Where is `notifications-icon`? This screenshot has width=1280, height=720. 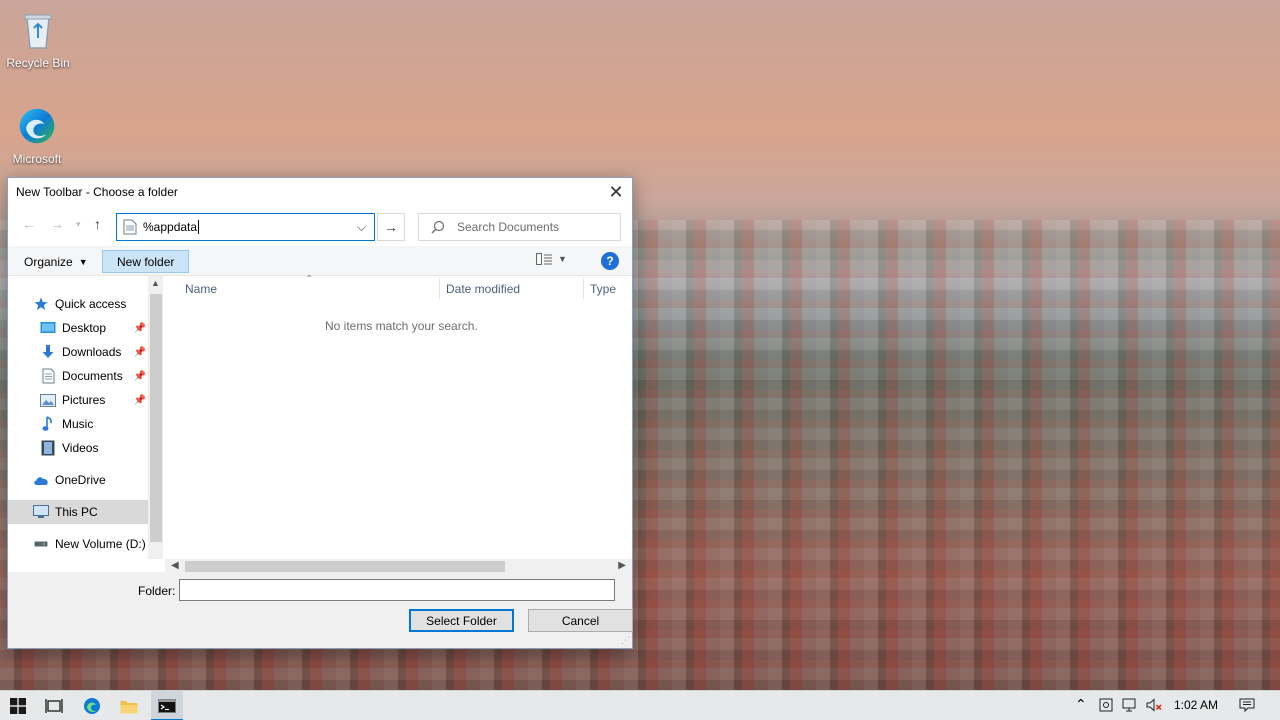 notifications-icon is located at coordinates (1247, 706).